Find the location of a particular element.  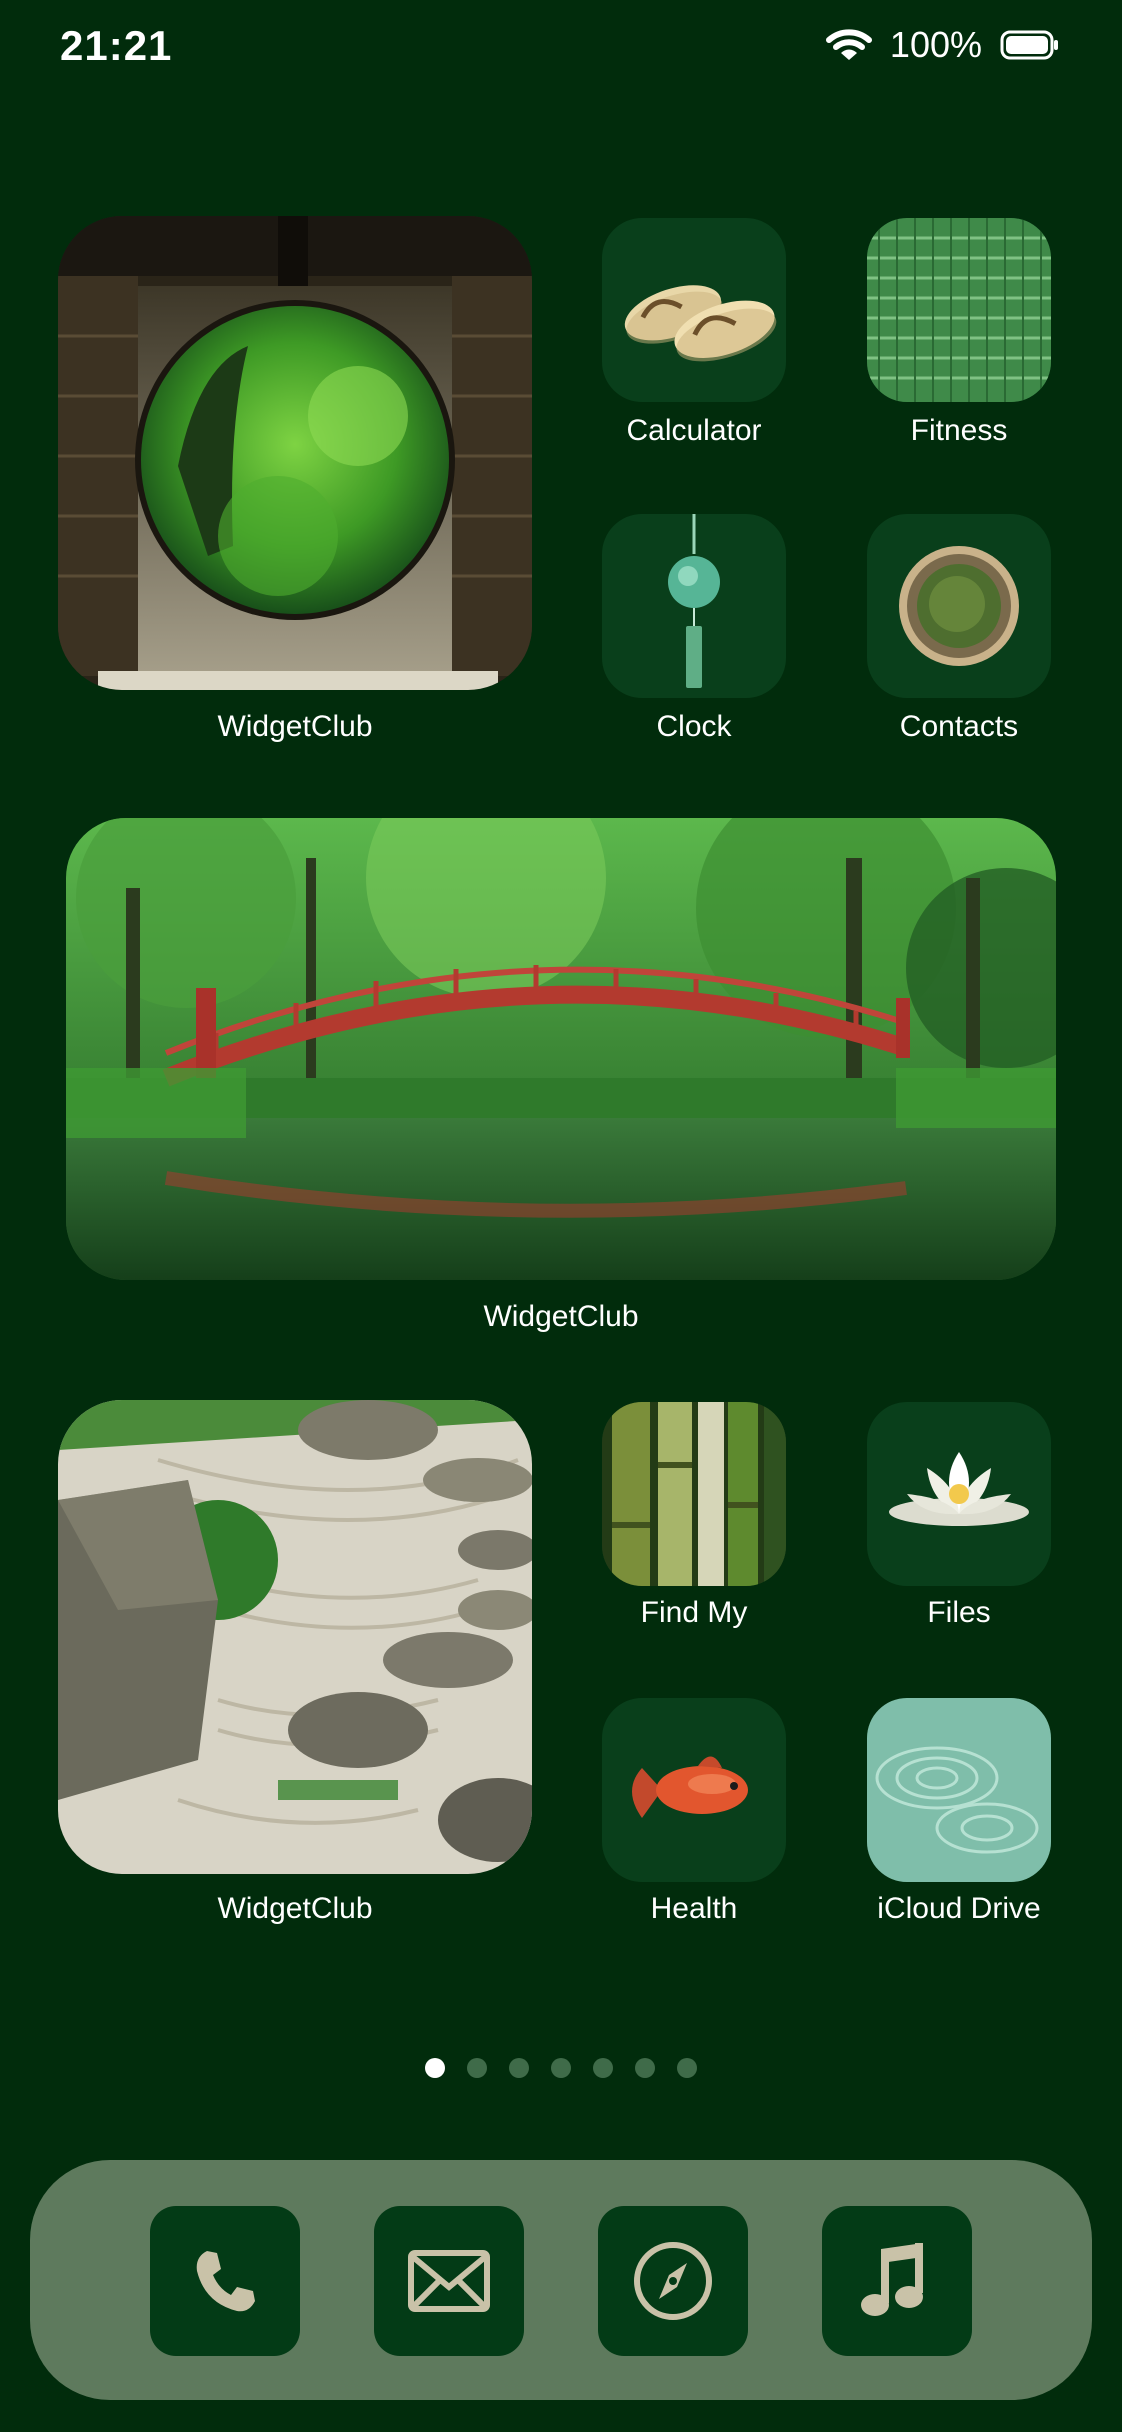

app-icloud-drive is located at coordinates (959, 1790).